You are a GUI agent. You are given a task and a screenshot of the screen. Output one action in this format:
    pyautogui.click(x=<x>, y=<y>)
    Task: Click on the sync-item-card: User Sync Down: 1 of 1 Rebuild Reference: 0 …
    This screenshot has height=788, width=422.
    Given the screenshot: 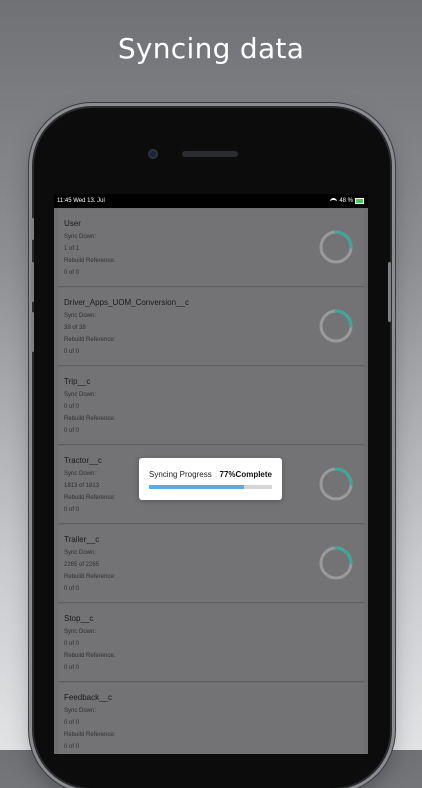 What is the action you would take?
    pyautogui.click(x=211, y=248)
    